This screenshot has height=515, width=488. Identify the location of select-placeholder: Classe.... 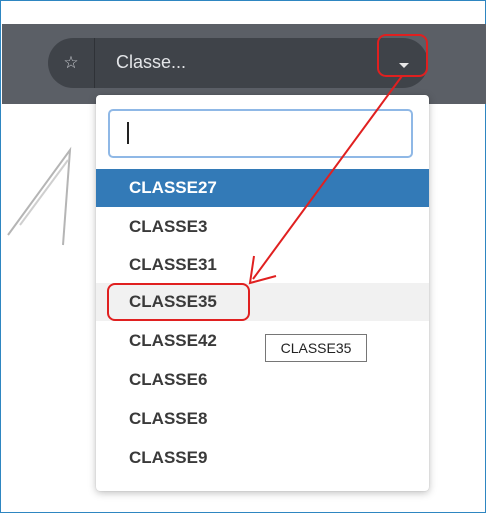
(151, 62).